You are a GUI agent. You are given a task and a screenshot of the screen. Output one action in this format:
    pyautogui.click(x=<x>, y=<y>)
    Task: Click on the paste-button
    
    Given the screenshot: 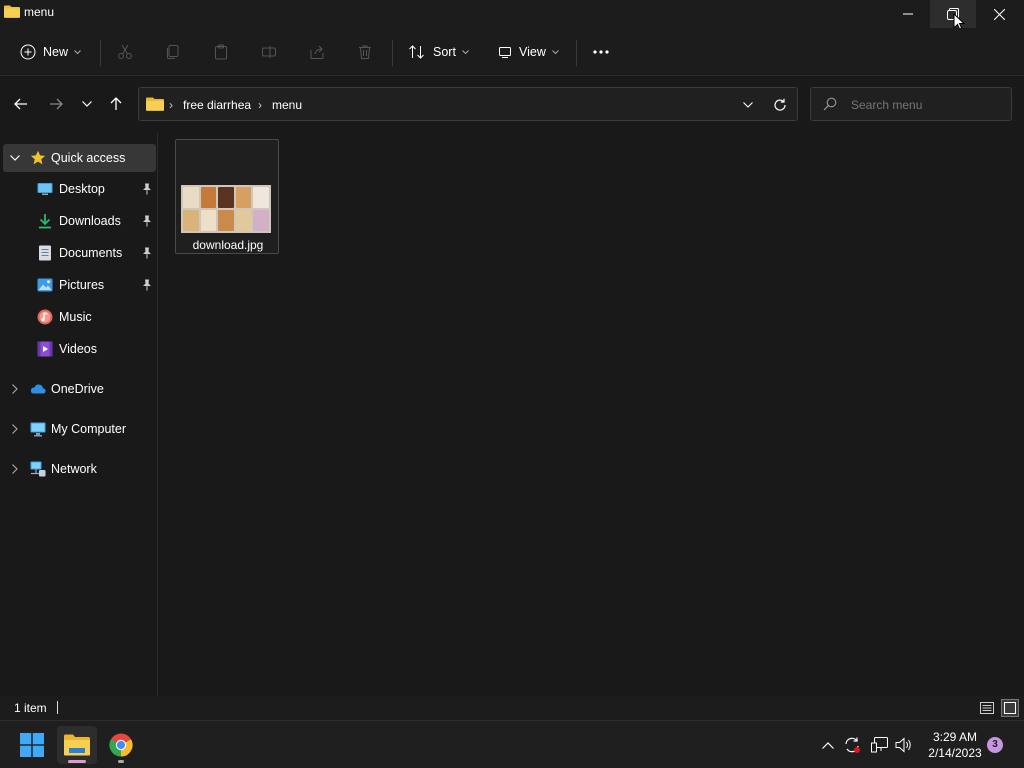 What is the action you would take?
    pyautogui.click(x=221, y=52)
    